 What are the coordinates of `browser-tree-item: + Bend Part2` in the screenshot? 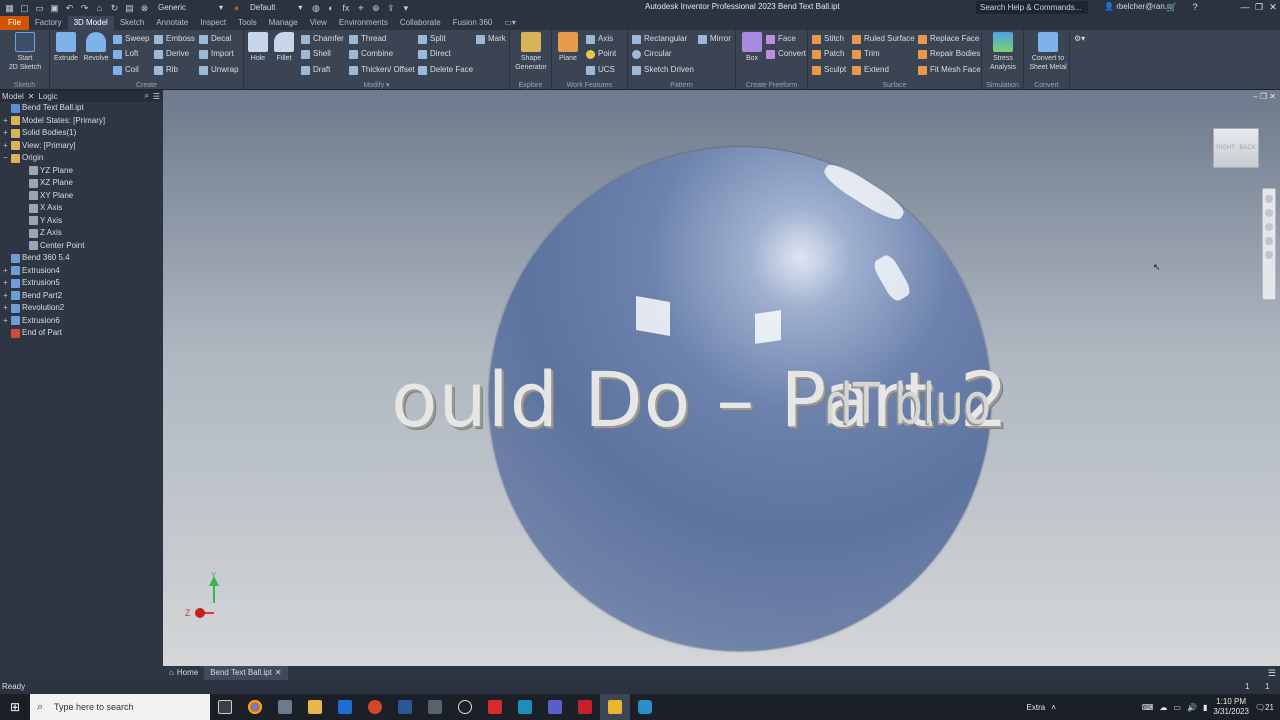 It's located at (32, 296).